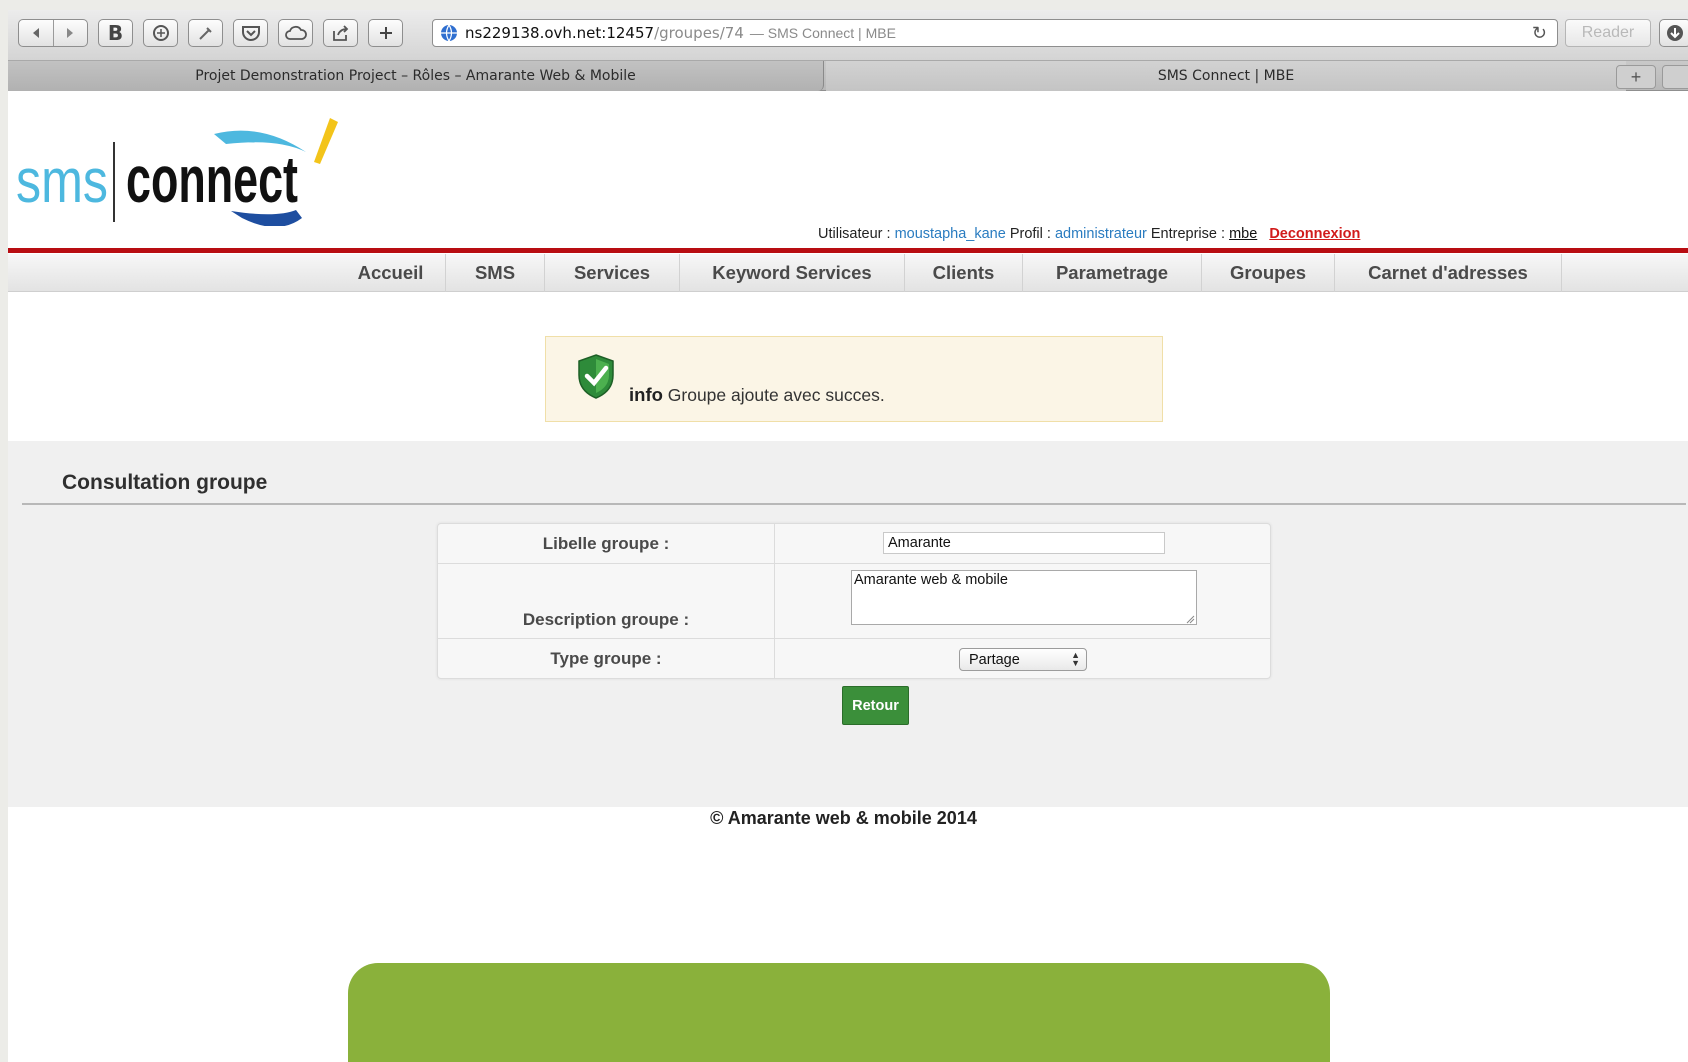 The image size is (1688, 1062). I want to click on back-icon, so click(35, 33).